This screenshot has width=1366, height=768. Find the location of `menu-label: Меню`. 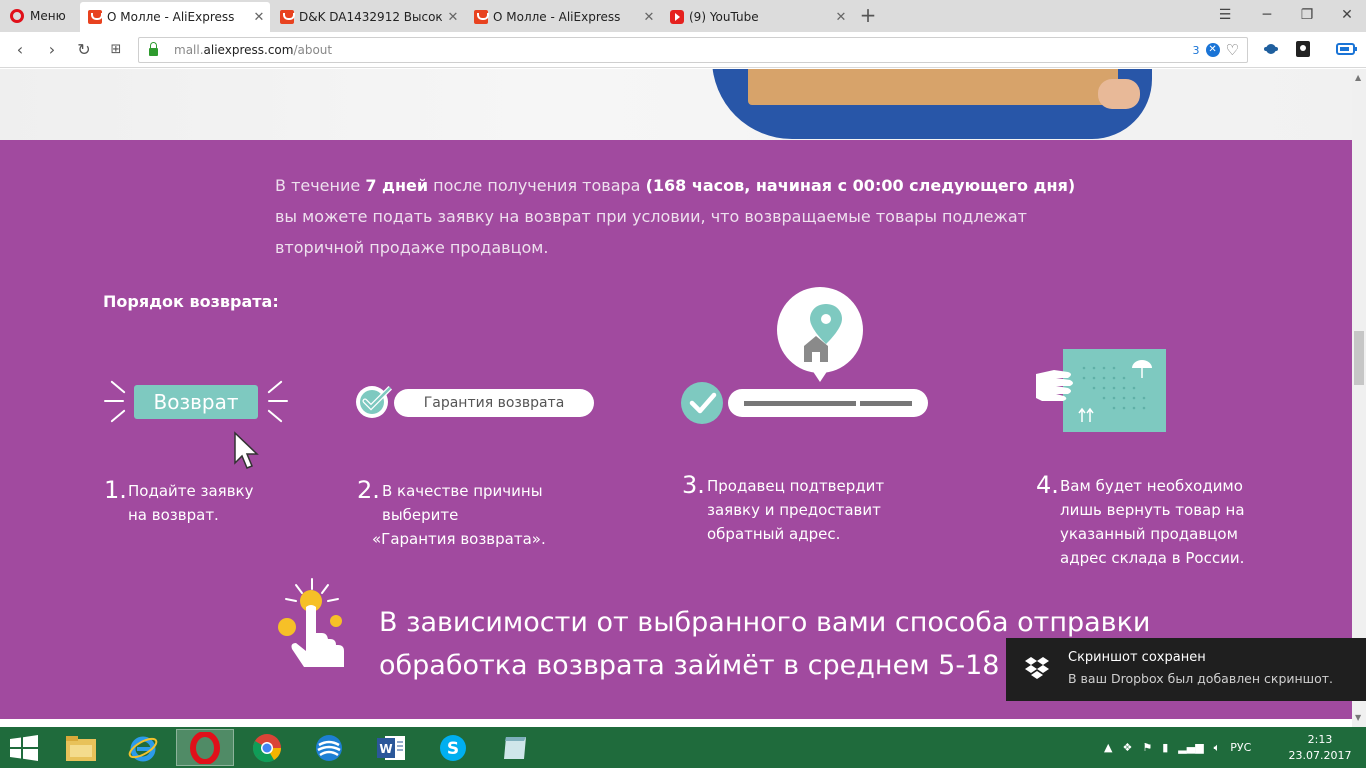

menu-label: Меню is located at coordinates (48, 16).